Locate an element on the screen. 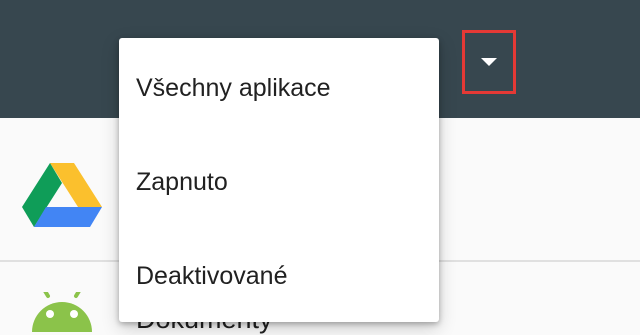  filter-dropdown-button is located at coordinates (489, 62).